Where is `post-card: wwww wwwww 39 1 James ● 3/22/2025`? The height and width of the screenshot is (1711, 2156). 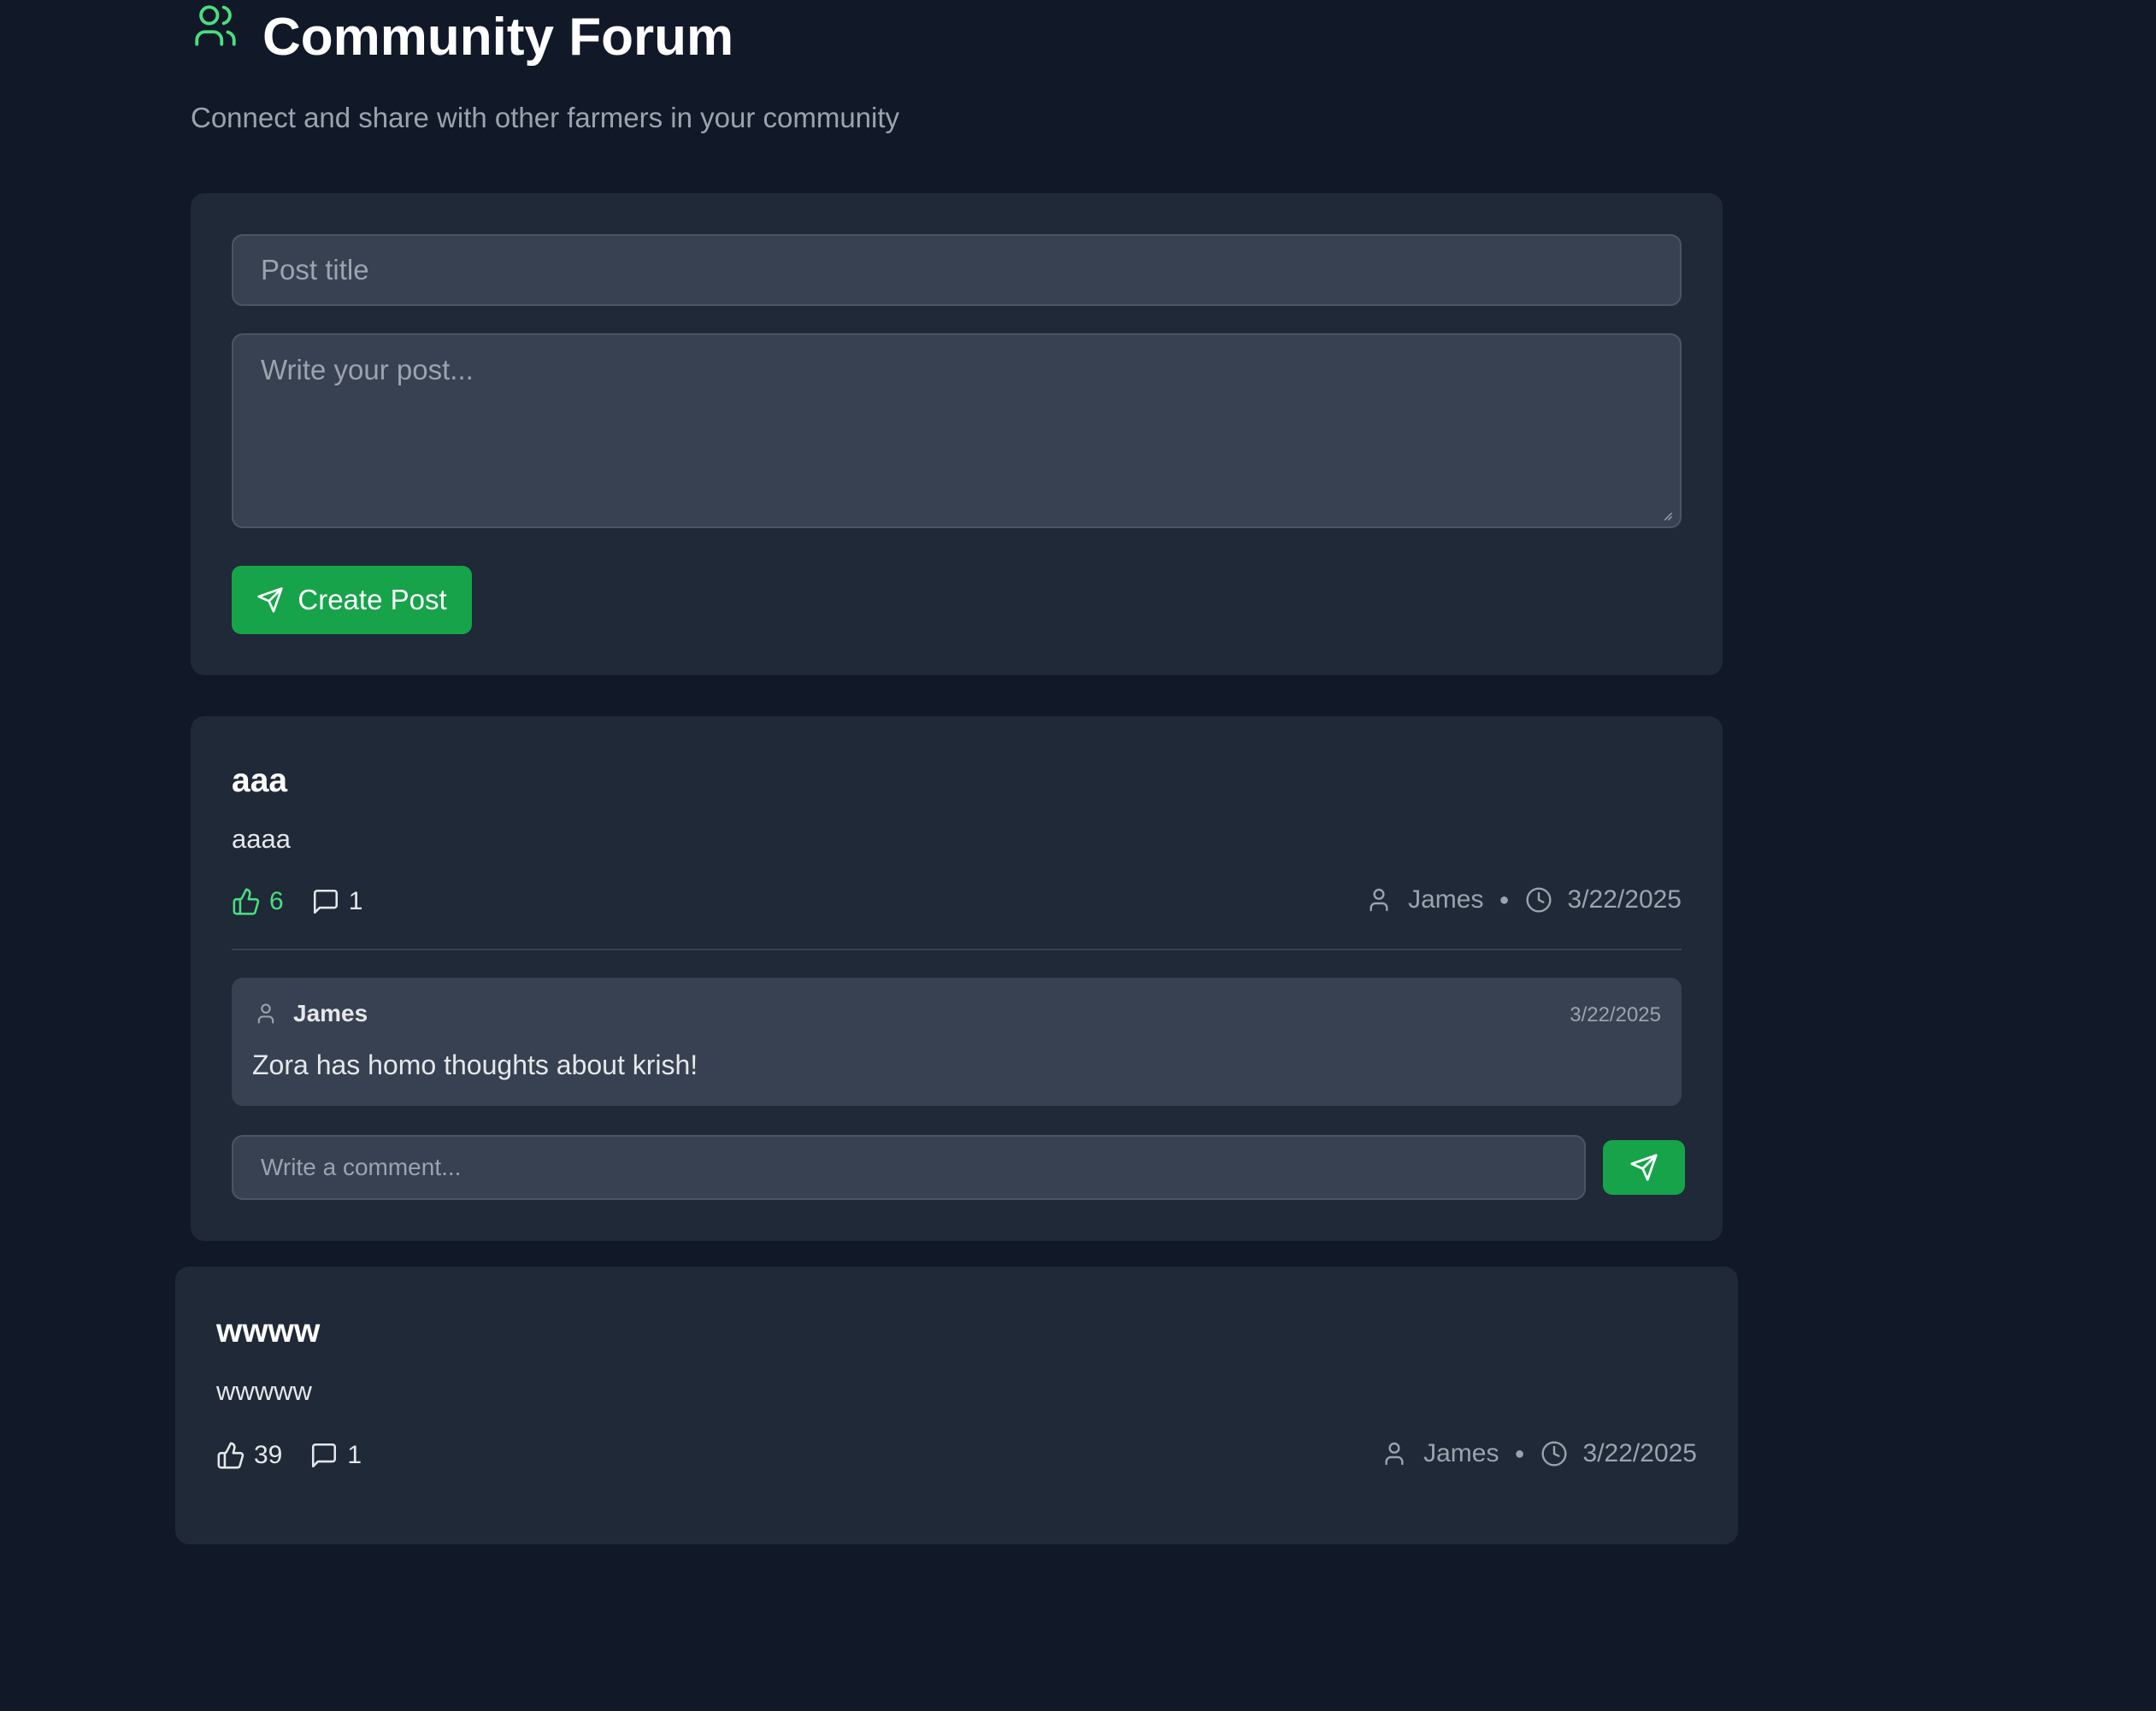 post-card: wwww wwwww 39 1 James ● 3/22/2025 is located at coordinates (956, 1405).